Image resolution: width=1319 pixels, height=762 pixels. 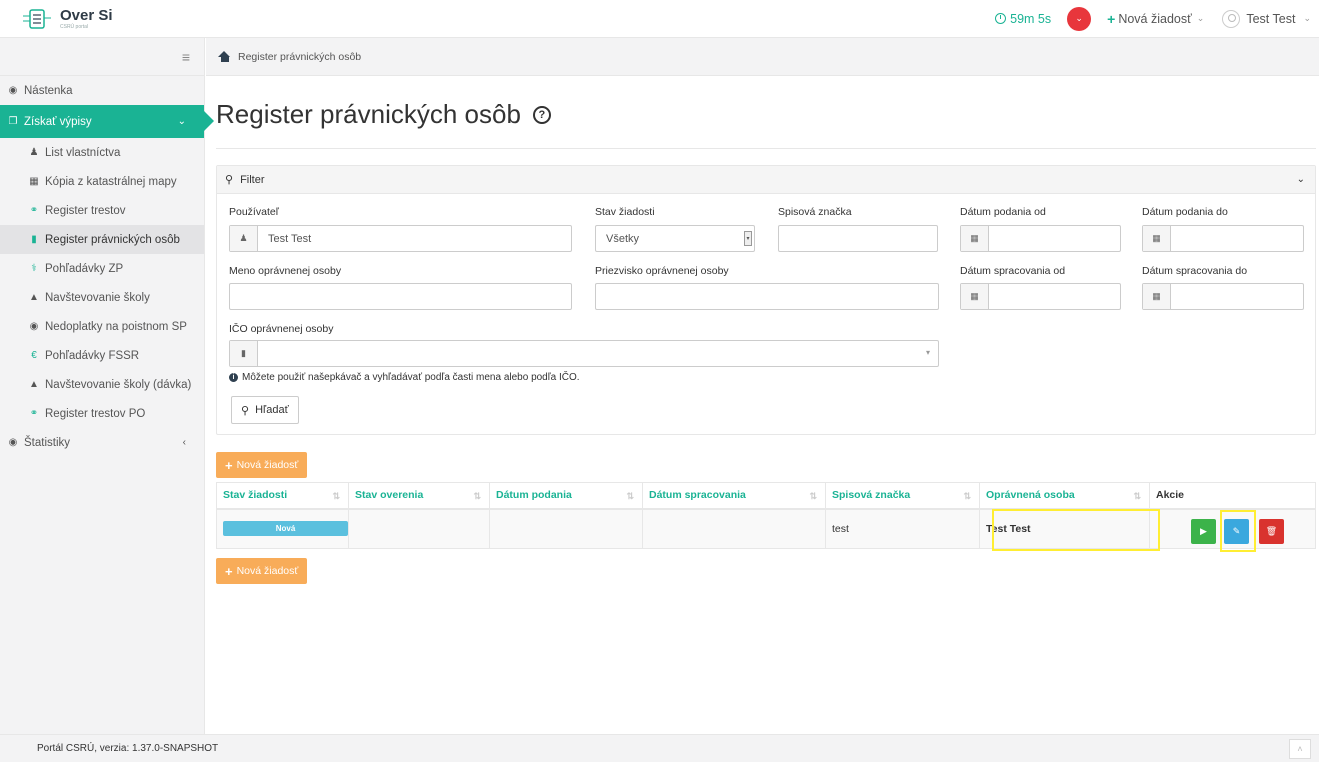 I want to click on proc-to-input: ▦, so click(x=1223, y=296).